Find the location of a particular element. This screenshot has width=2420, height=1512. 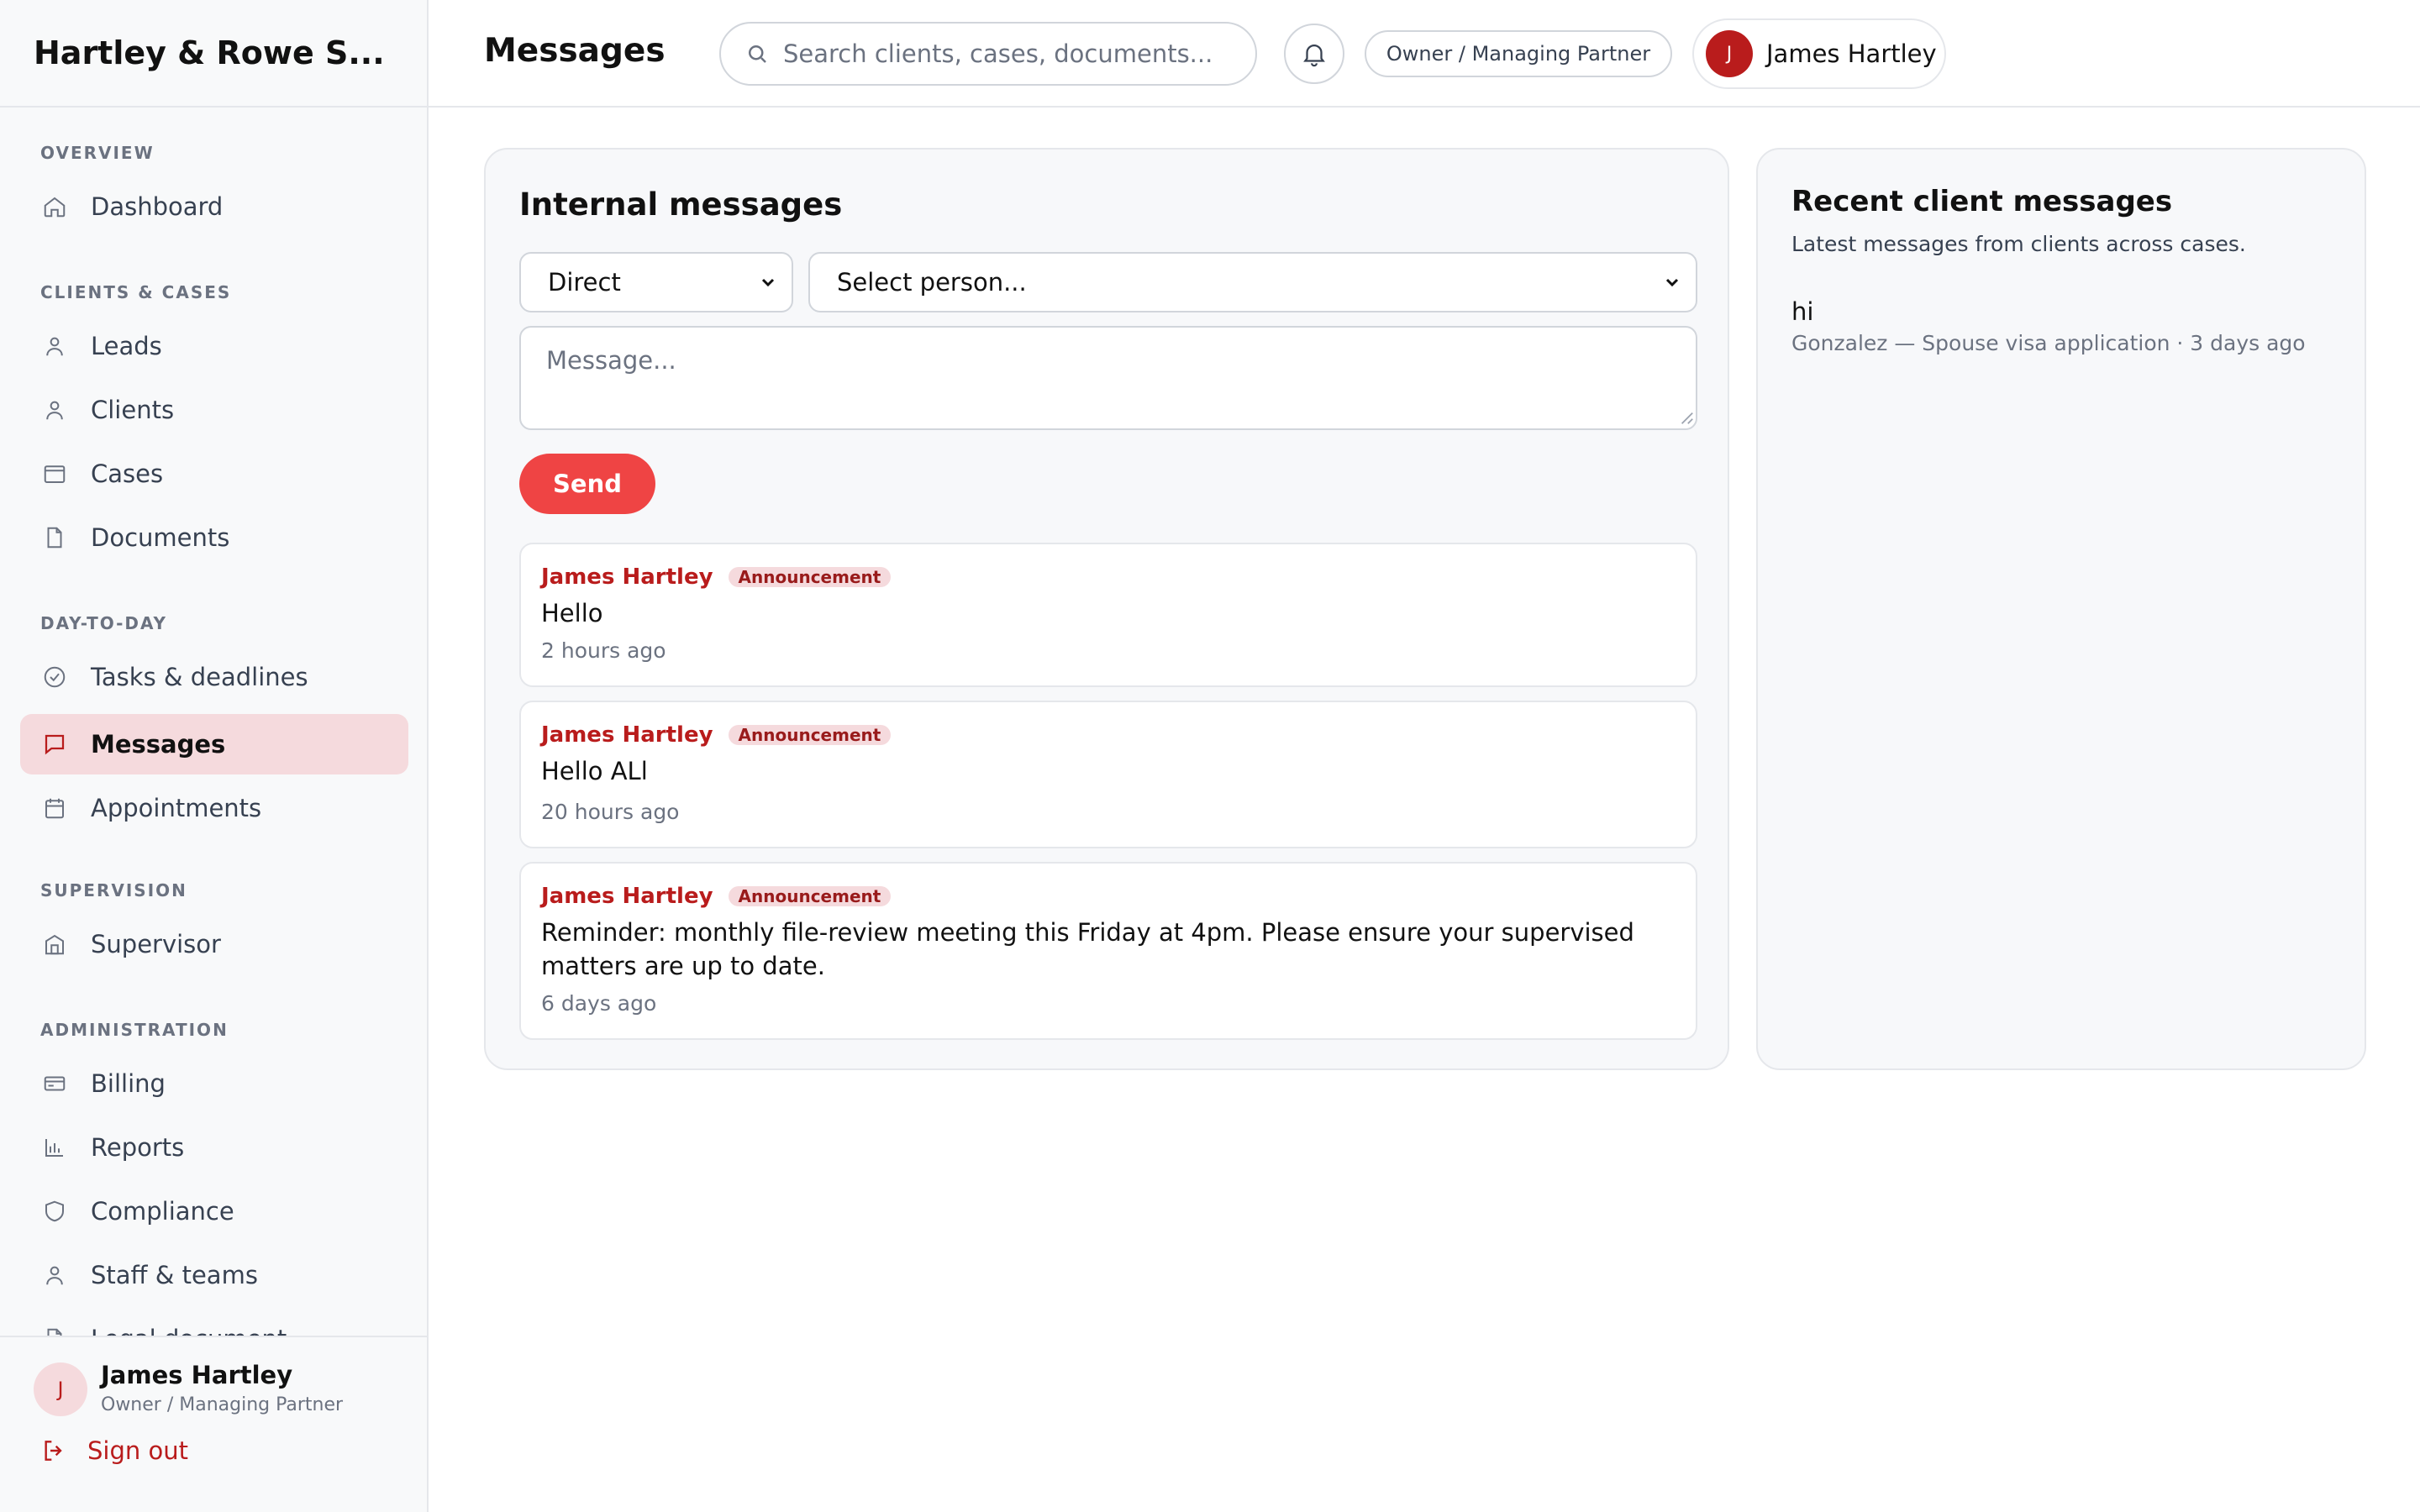

sidebar-item-supervisor: Supervisor is located at coordinates (214, 944).